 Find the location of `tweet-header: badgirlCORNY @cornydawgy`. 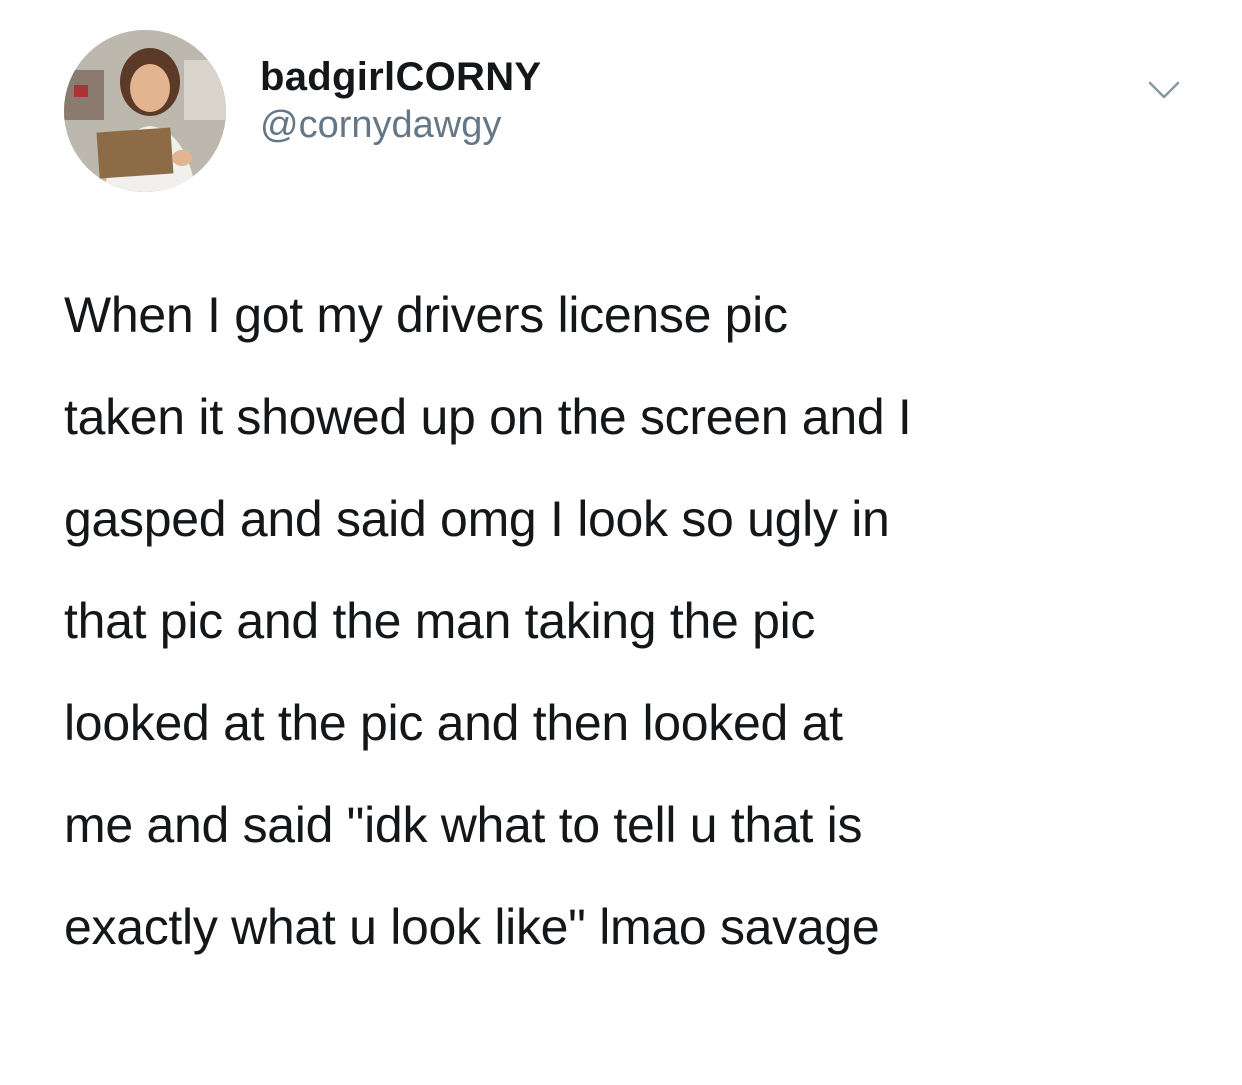

tweet-header: badgirlCORNY @cornydawgy is located at coordinates (629, 115).